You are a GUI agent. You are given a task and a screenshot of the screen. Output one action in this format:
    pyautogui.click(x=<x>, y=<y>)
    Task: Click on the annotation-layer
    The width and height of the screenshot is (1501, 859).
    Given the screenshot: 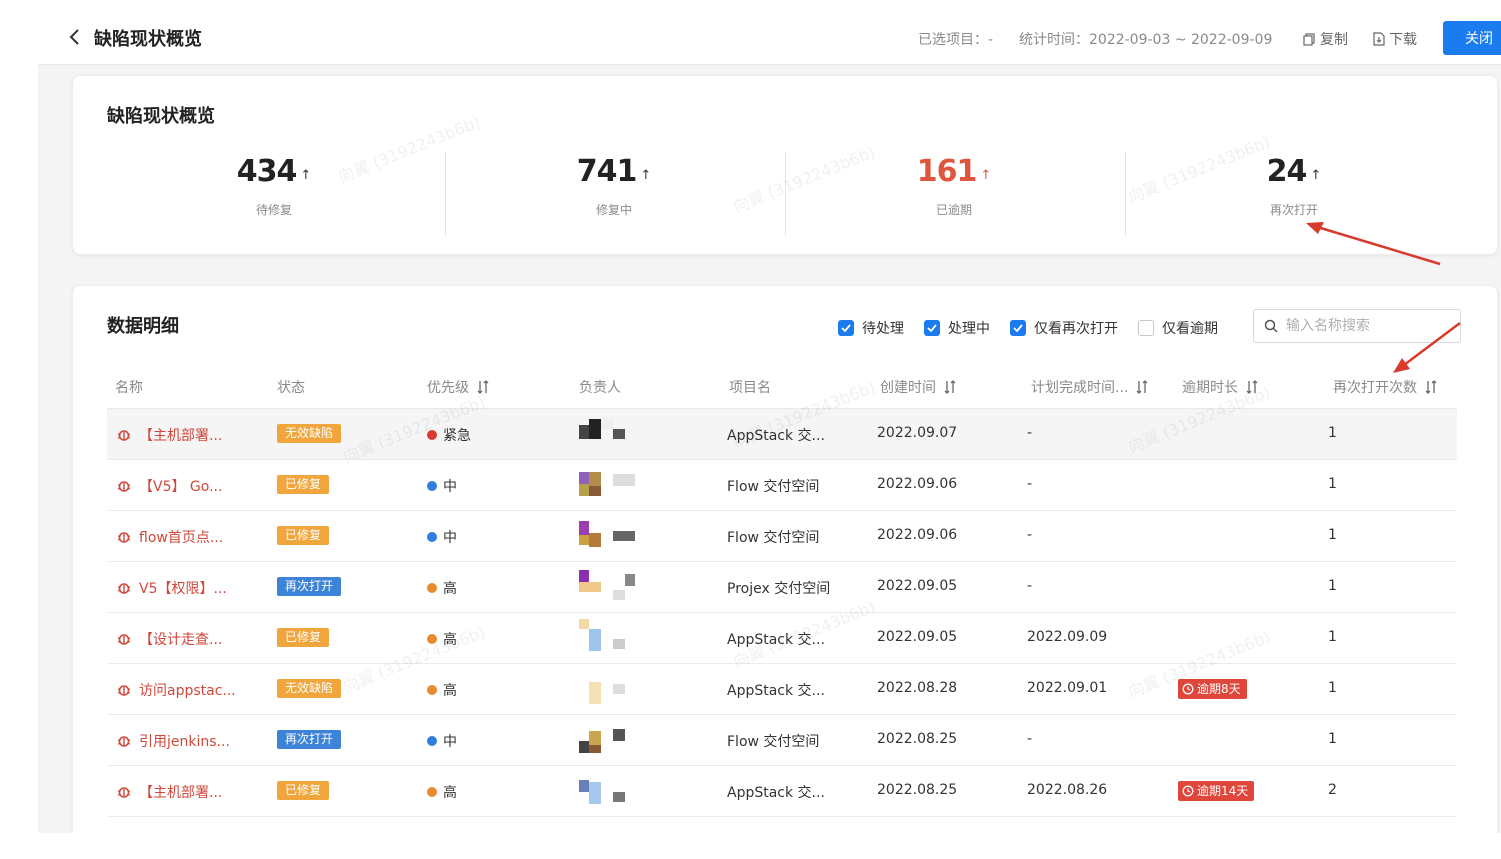 What is the action you would take?
    pyautogui.click(x=1383, y=297)
    